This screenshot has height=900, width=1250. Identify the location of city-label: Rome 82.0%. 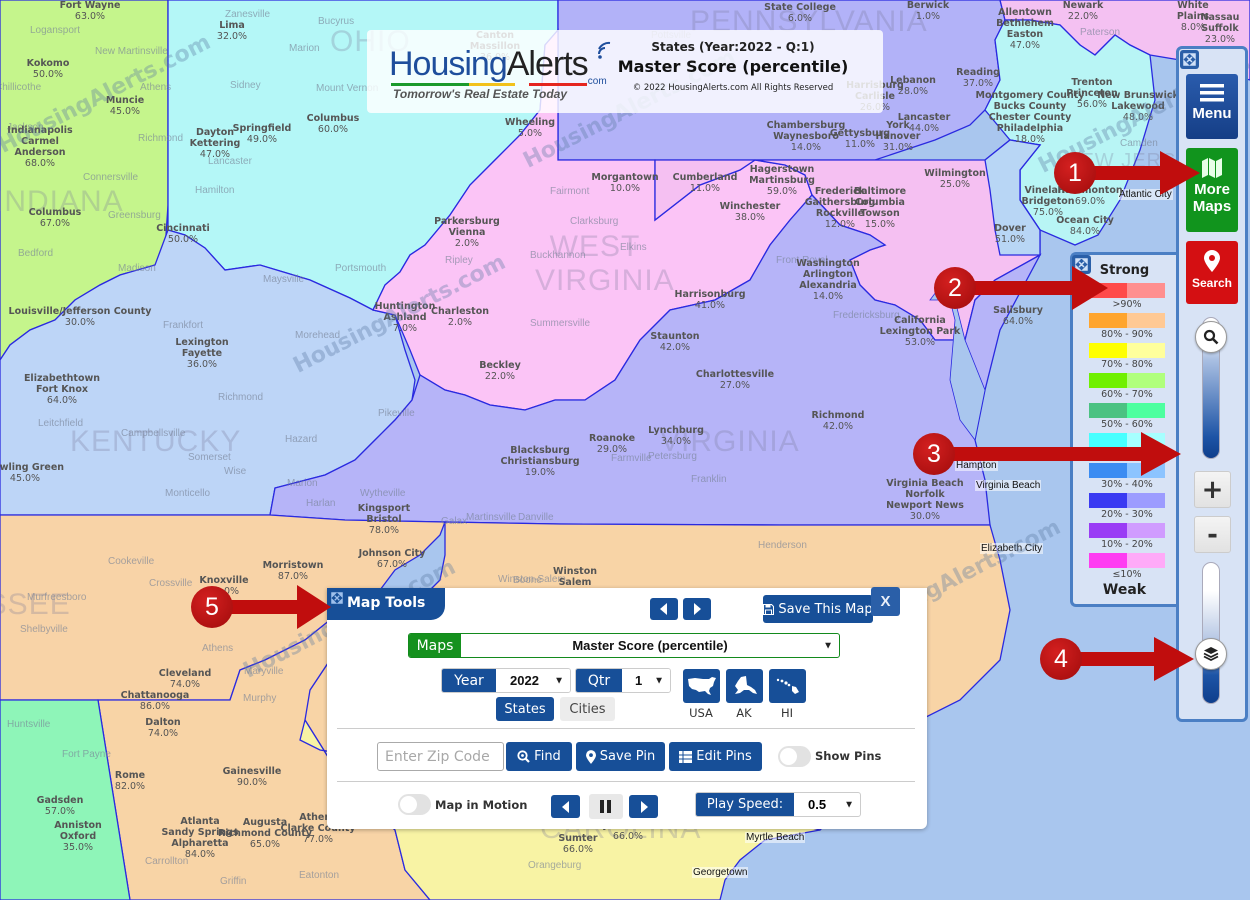
(130, 781).